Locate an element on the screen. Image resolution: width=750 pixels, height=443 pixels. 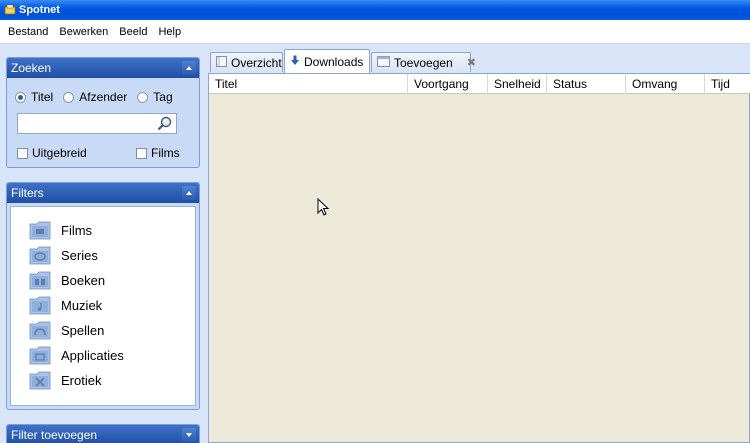
filter-label: Muziek is located at coordinates (82, 305).